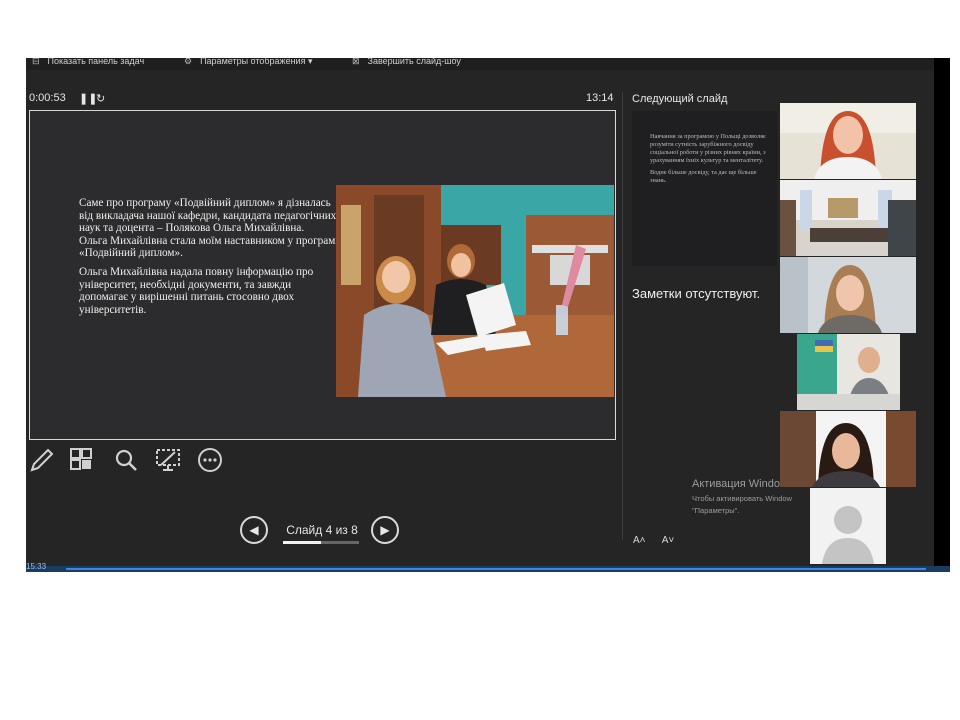  I want to click on decrease-font-button: A˅, so click(668, 540).